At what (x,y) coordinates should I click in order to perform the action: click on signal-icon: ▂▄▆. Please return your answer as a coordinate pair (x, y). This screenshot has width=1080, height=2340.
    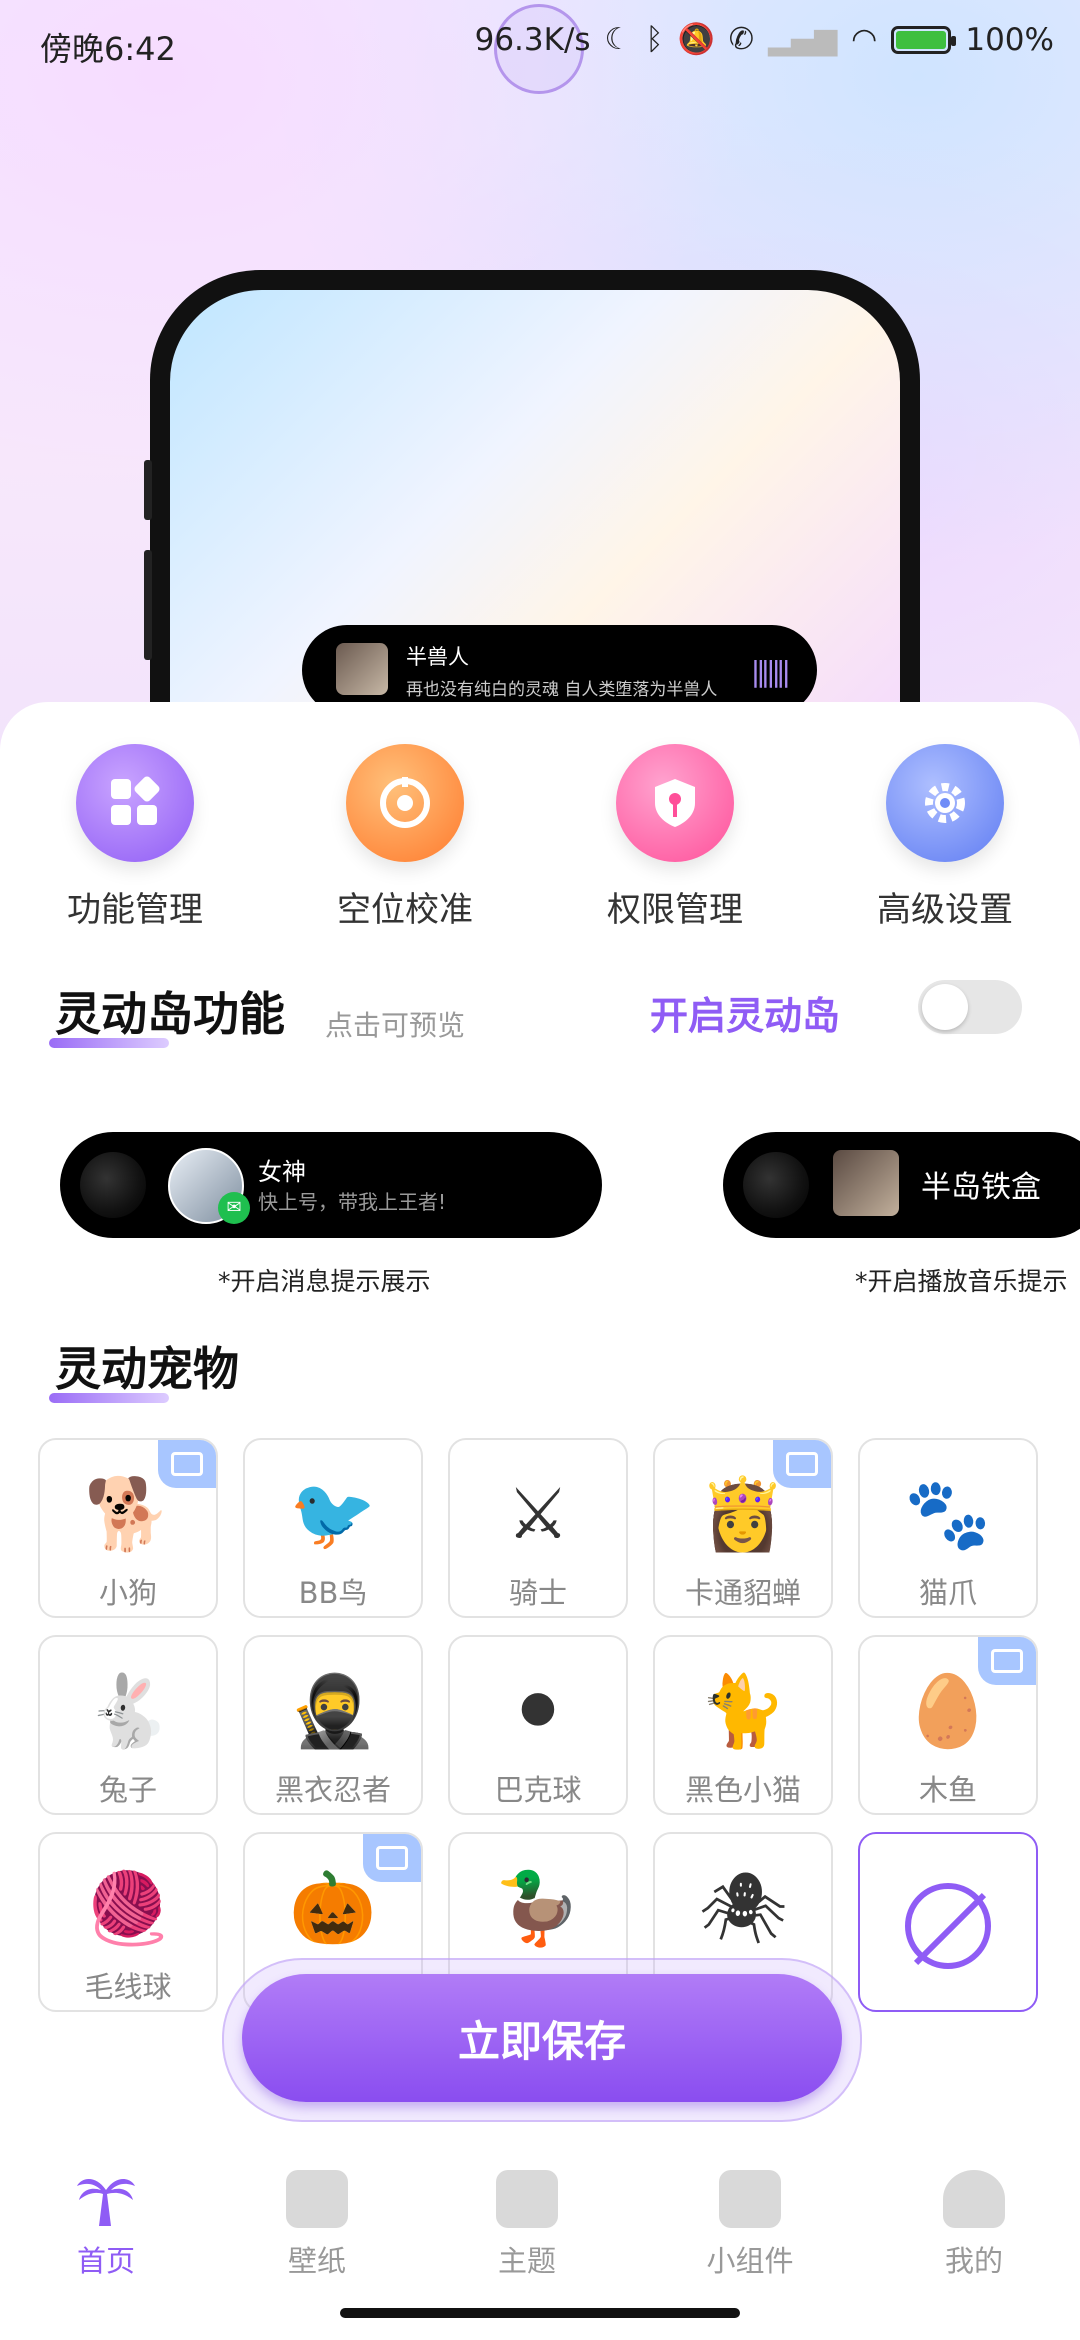
    Looking at the image, I should click on (802, 39).